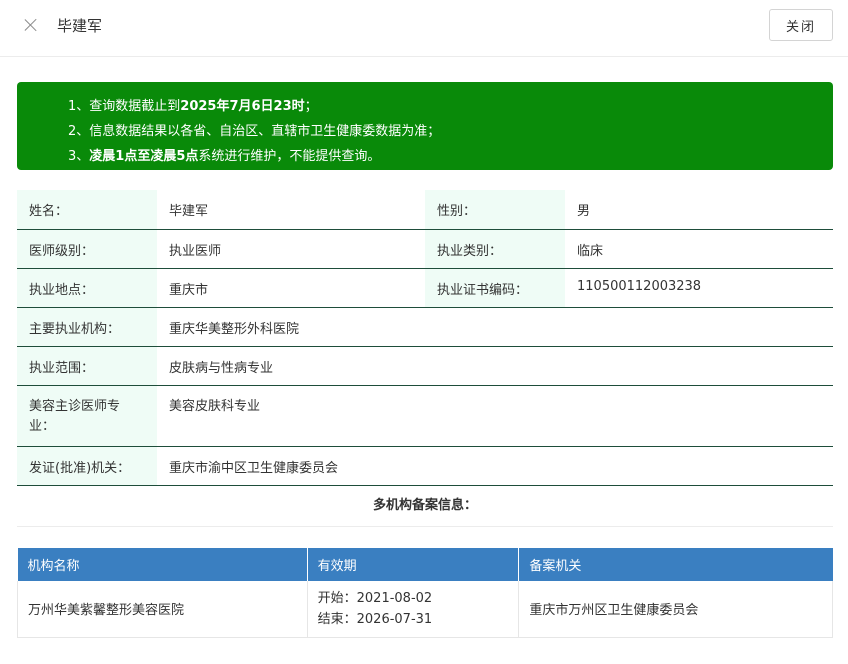  I want to click on table-row: 姓名： 毕建军 性别： 男, so click(425, 210).